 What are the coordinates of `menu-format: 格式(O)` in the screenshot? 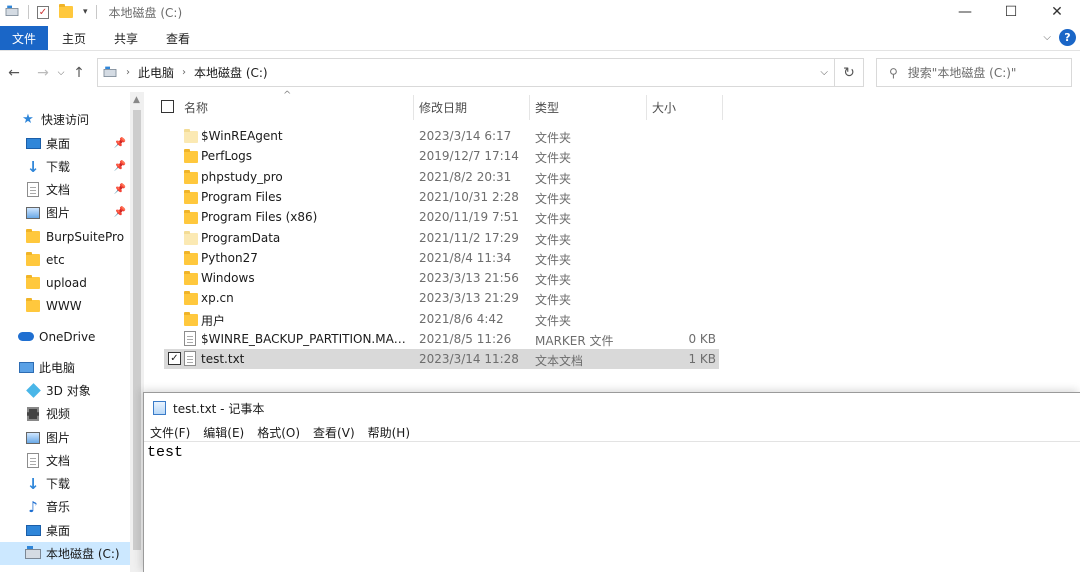 It's located at (278, 432).